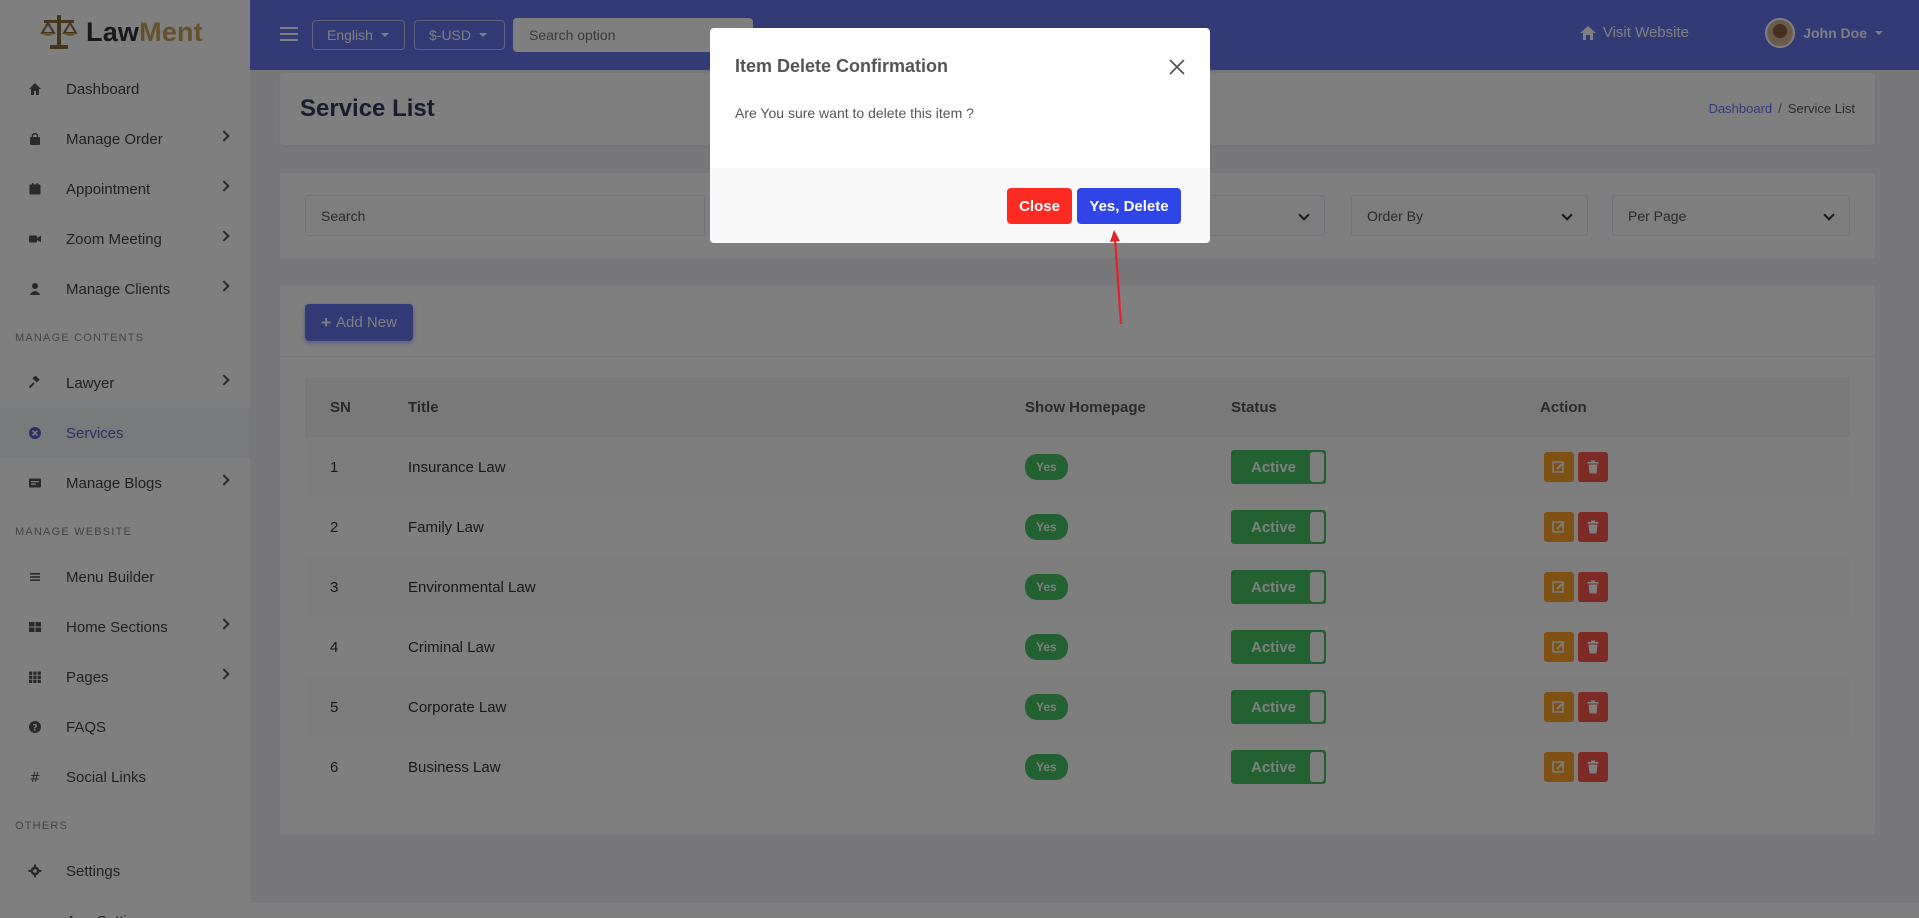 This screenshot has width=1919, height=918. I want to click on modal-title: Item Delete Confirmation, so click(842, 66).